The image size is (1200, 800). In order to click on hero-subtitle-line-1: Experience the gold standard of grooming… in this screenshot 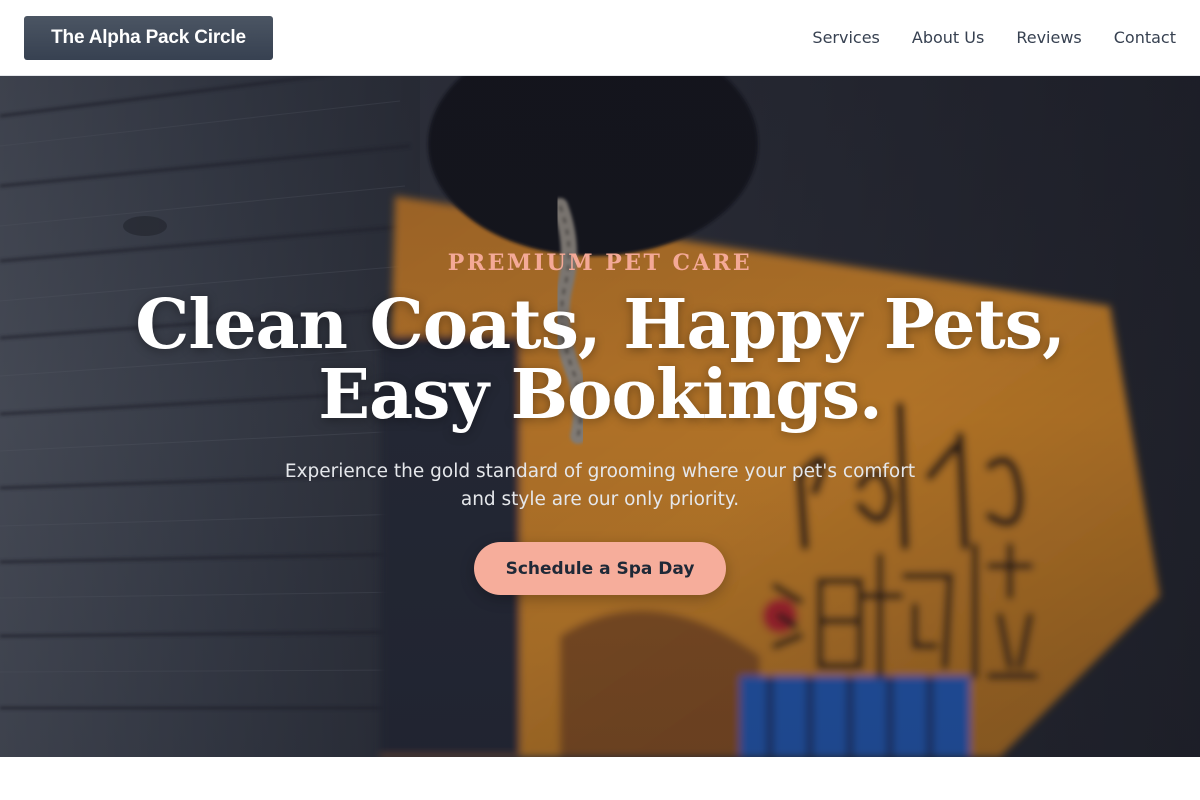, I will do `click(600, 471)`.